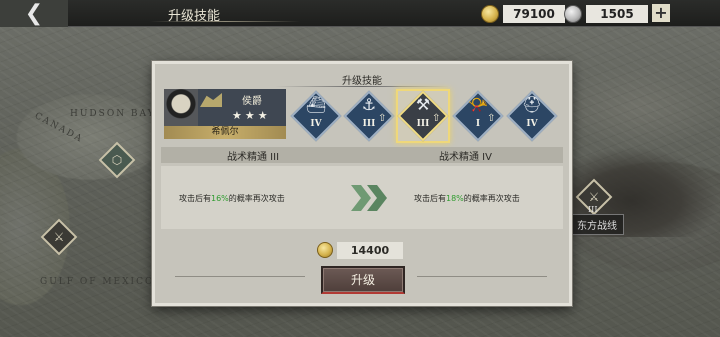 This screenshot has width=720, height=337. I want to click on front-level: III, so click(593, 209).